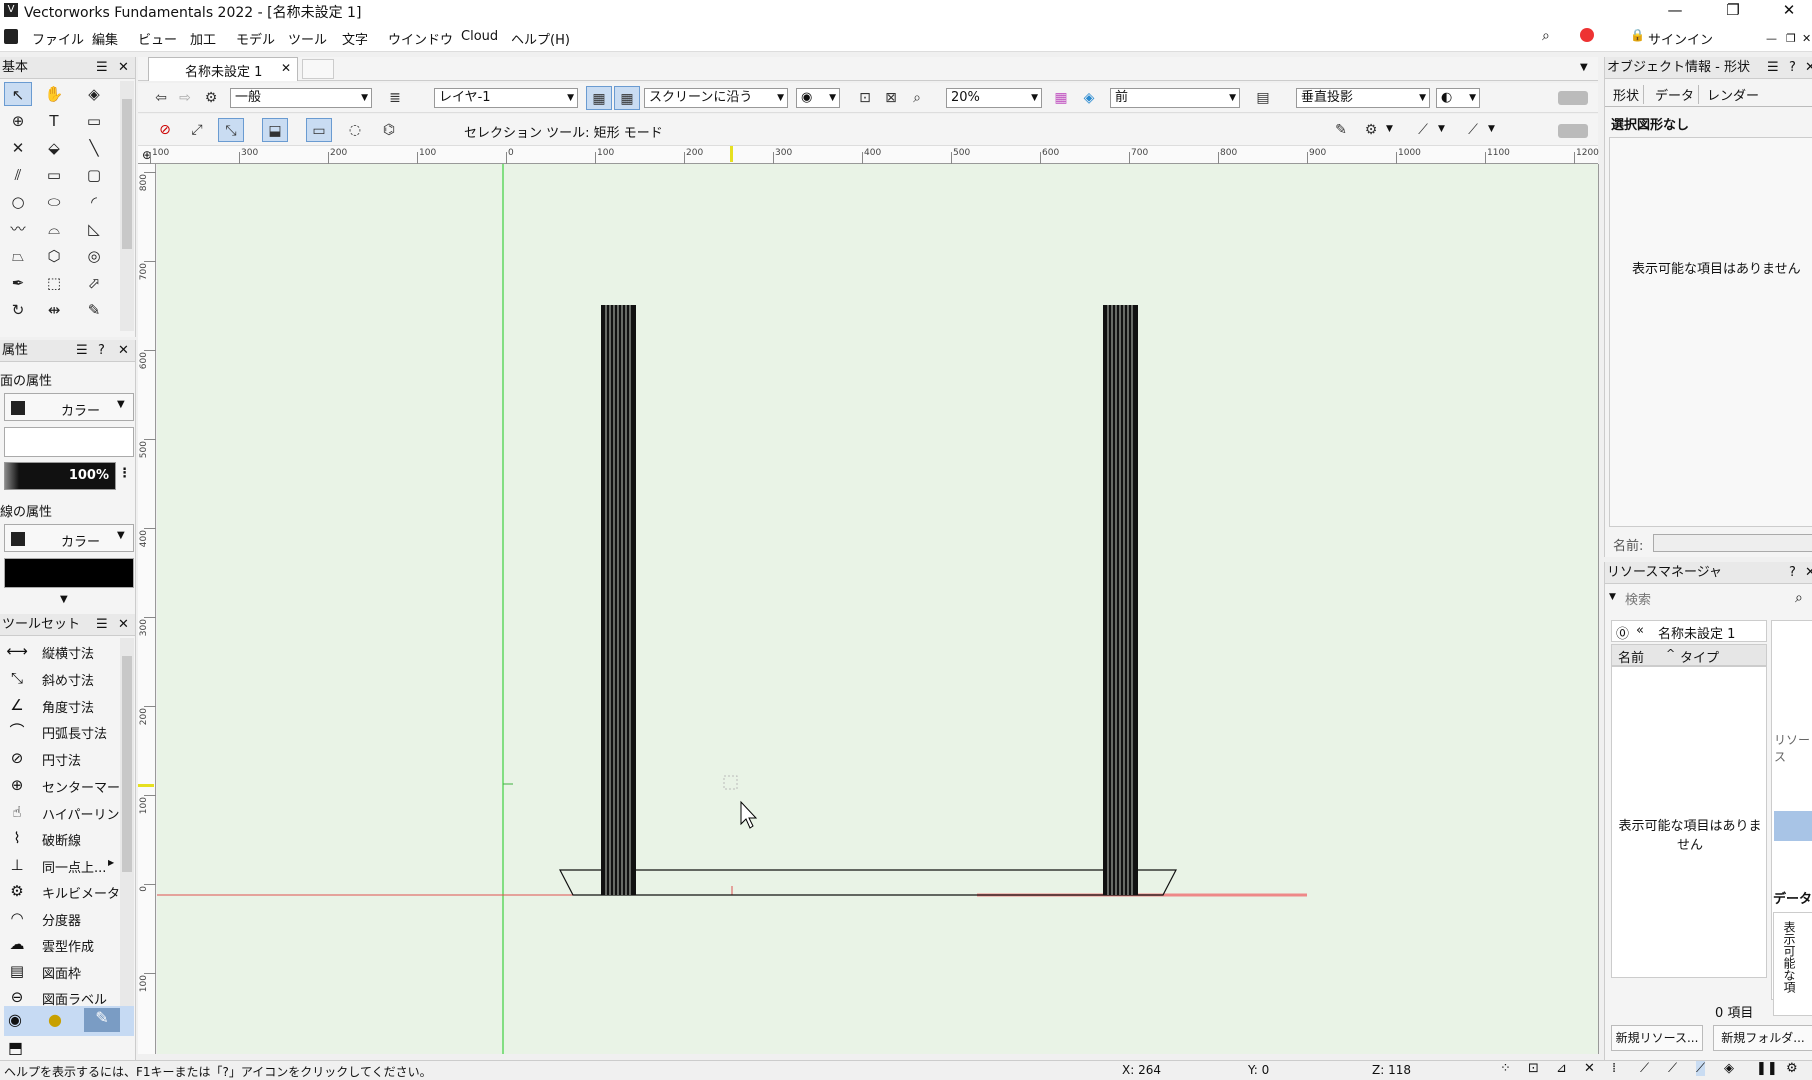  Describe the element at coordinates (1631, 656) in the screenshot. I see `column-name: 名前` at that location.